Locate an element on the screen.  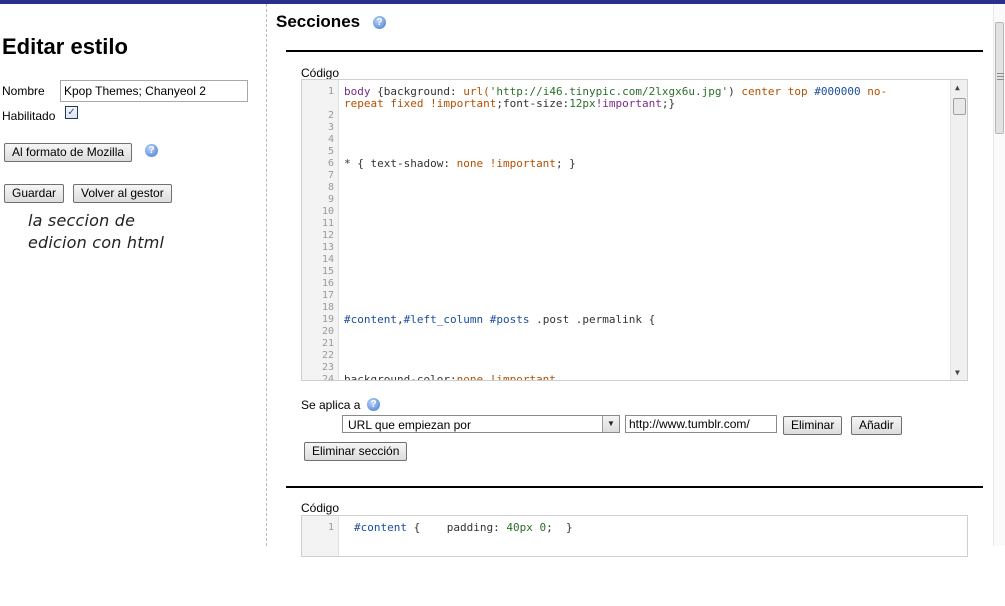
annotation-line-1: la seccion de is located at coordinates (82, 220).